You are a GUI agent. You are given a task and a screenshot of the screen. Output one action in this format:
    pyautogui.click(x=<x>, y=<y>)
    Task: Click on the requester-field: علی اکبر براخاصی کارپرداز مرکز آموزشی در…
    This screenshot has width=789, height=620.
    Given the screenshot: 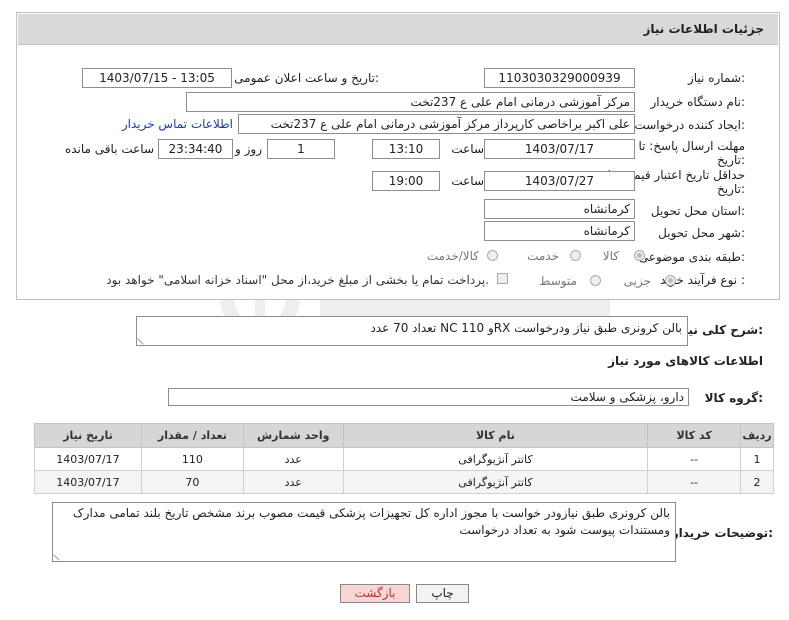 What is the action you would take?
    pyautogui.click(x=436, y=124)
    